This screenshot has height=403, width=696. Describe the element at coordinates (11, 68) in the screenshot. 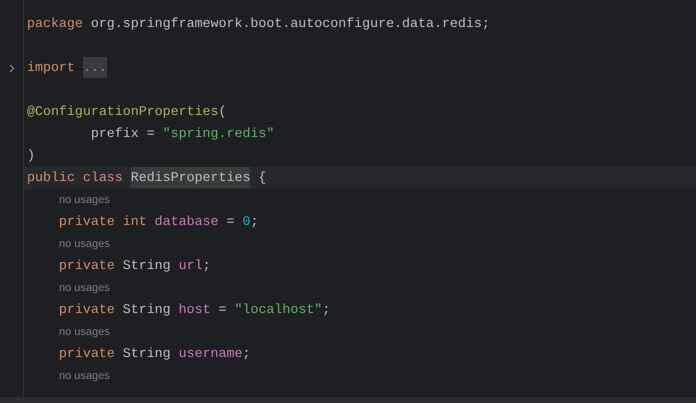

I see `fold-chevron-icon` at that location.